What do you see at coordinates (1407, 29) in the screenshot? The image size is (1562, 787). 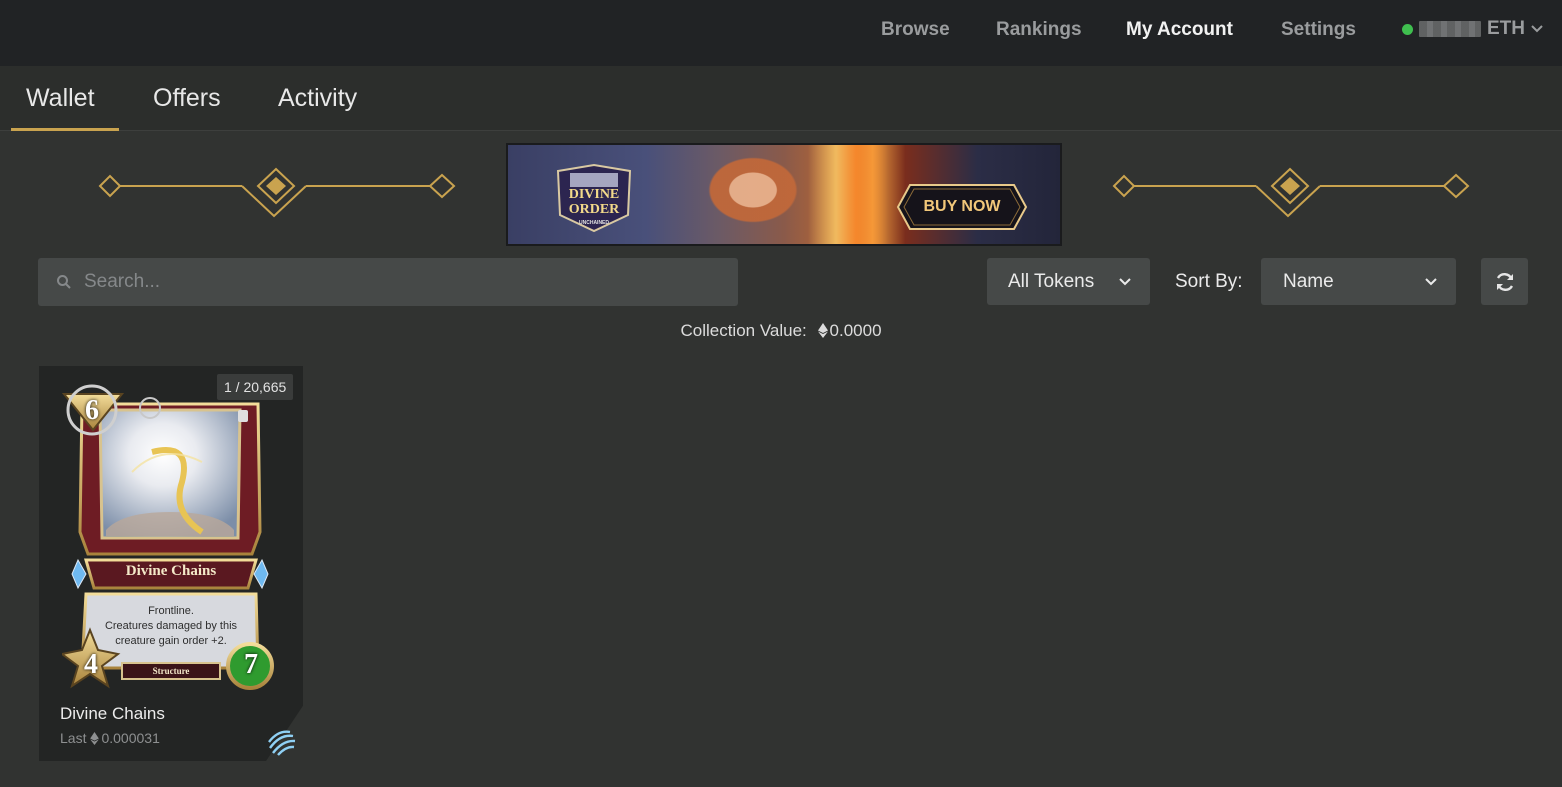 I see `online-dot-icon` at bounding box center [1407, 29].